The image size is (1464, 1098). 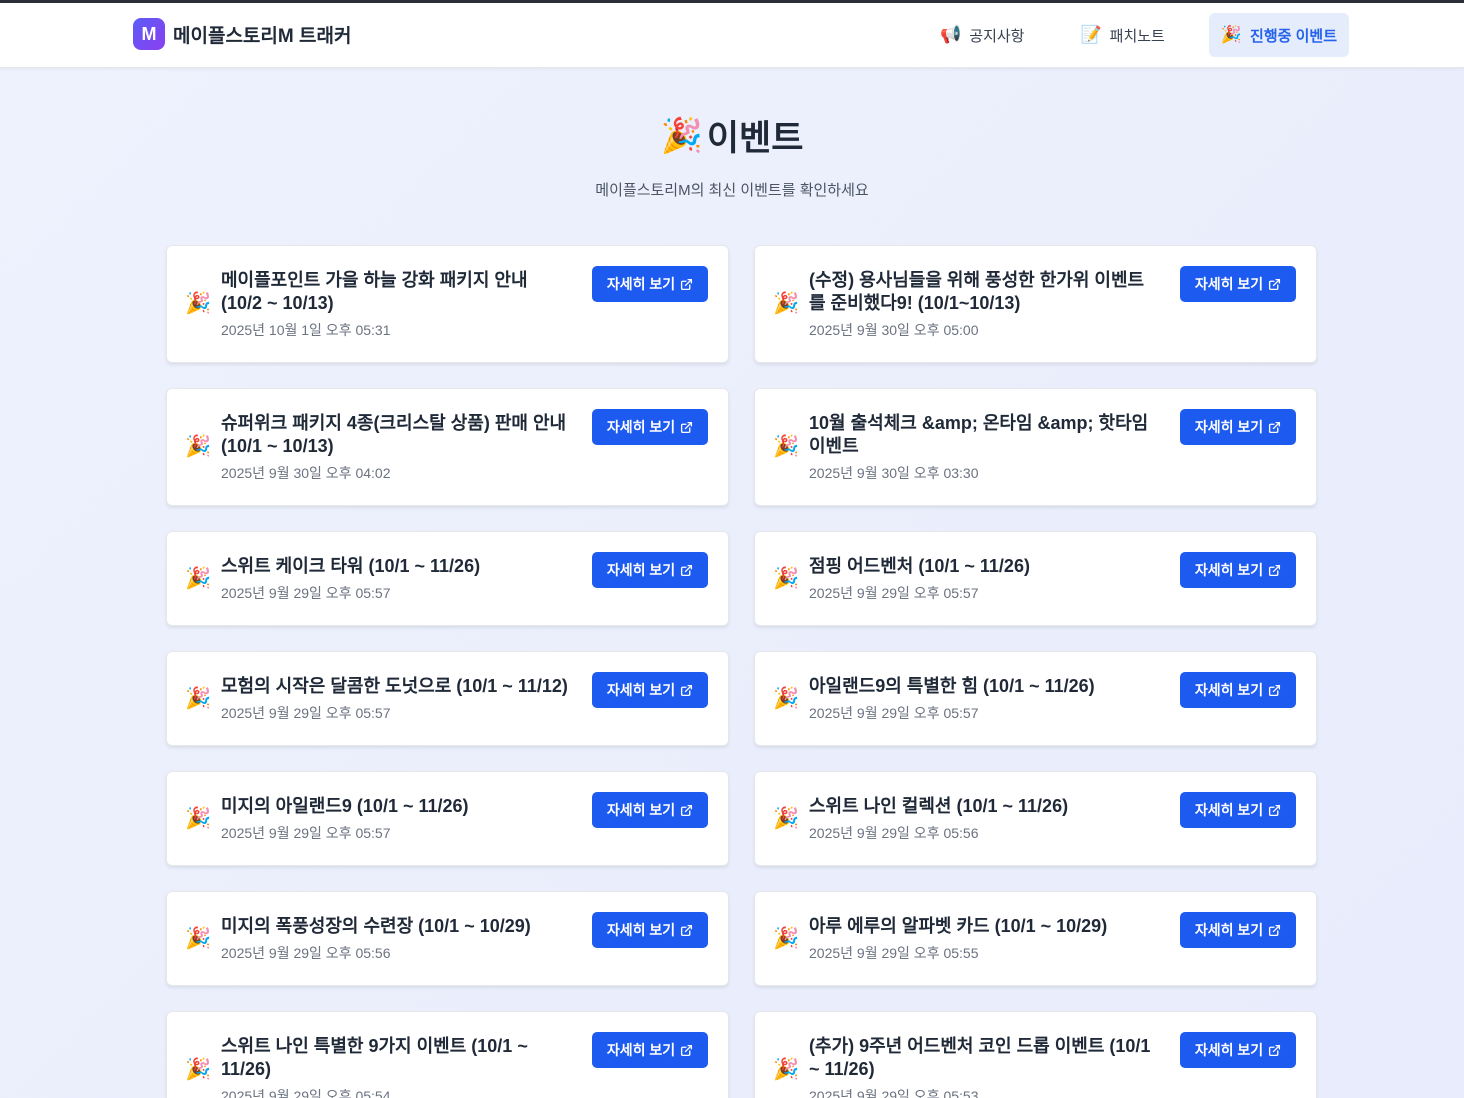 I want to click on page-hero: 🎉 이벤트 메이플스토리M의 최신 이벤트를 확인하세요, so click(x=732, y=155).